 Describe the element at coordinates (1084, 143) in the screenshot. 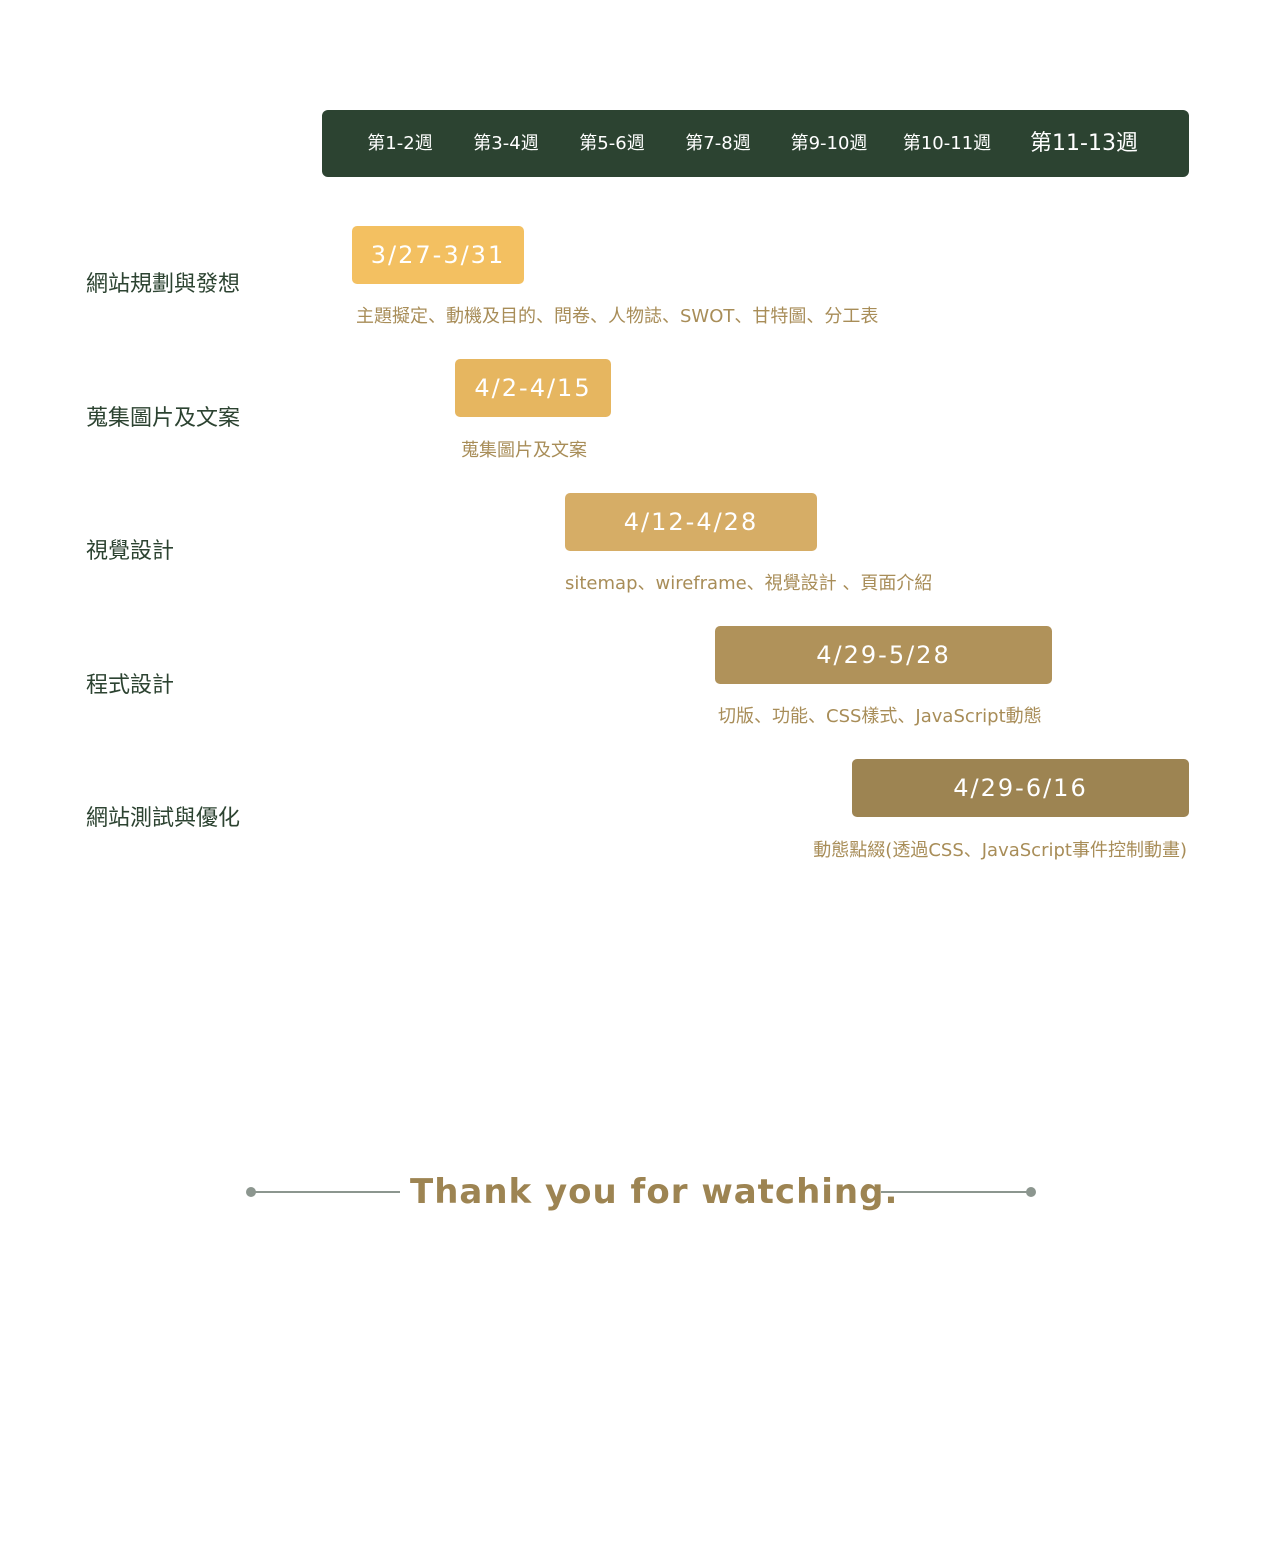

I see `week-label-7: 第11-13週` at that location.